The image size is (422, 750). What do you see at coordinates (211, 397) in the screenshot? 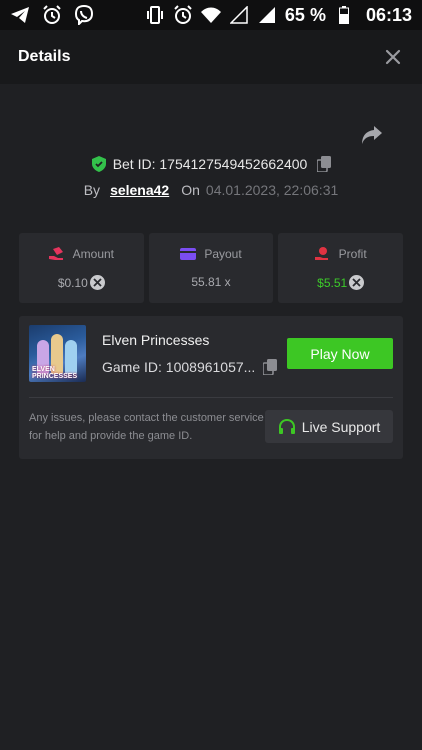
I see `divider` at bounding box center [211, 397].